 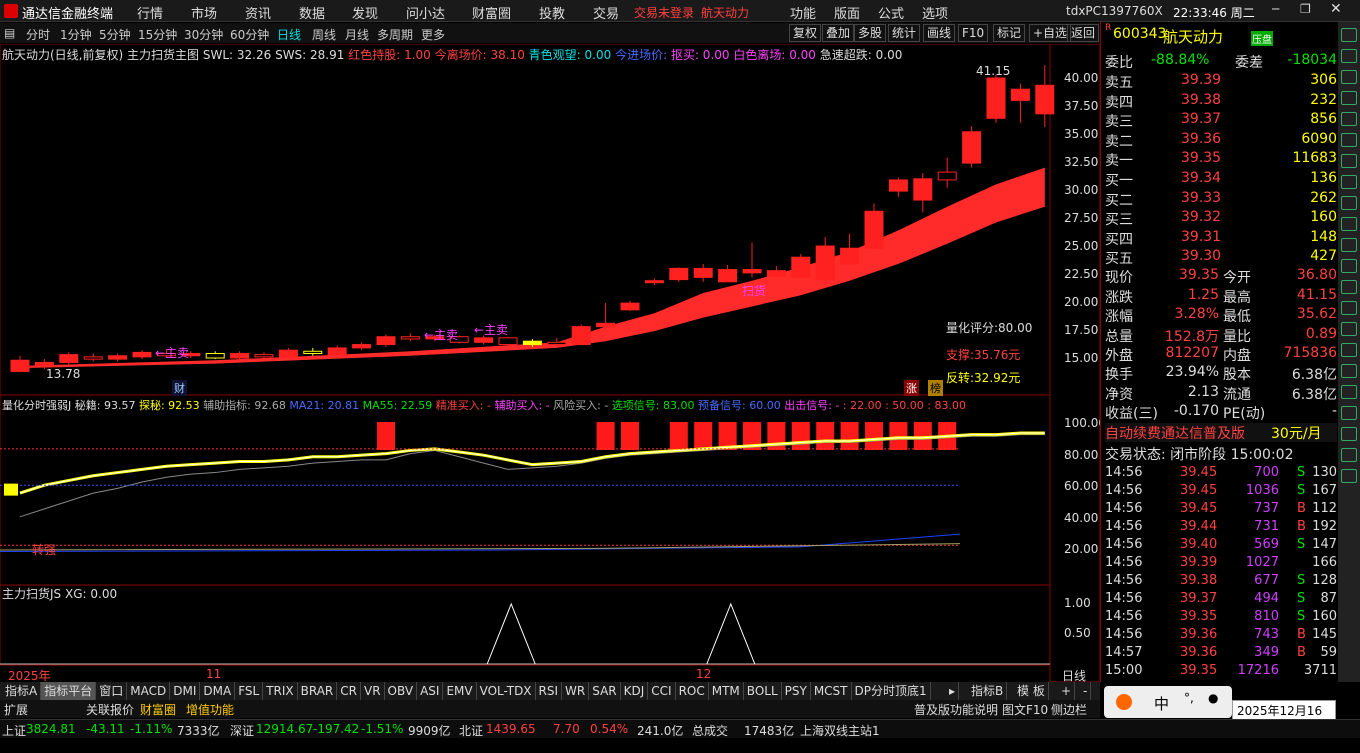 I want to click on ime-logo-icon, so click(x=1124, y=702).